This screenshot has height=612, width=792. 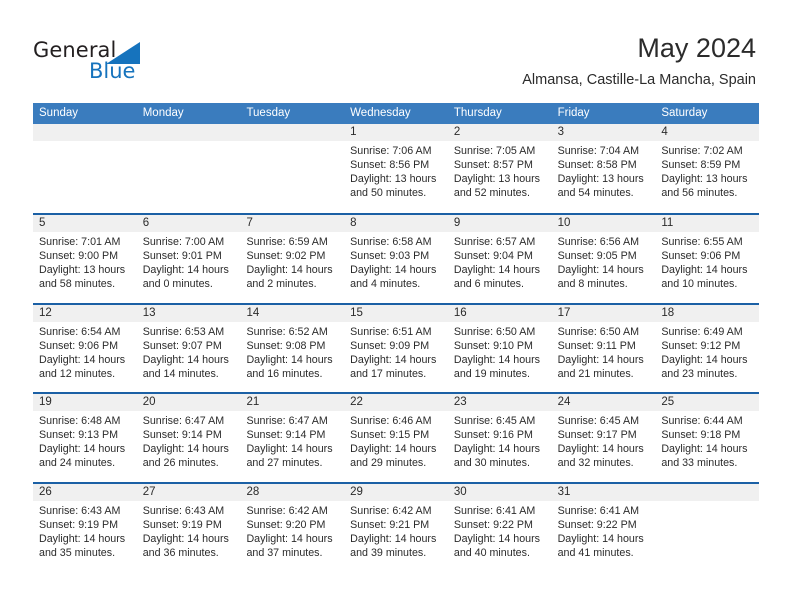 I want to click on daylight-text-cont: and 26 minutes., so click(x=180, y=463).